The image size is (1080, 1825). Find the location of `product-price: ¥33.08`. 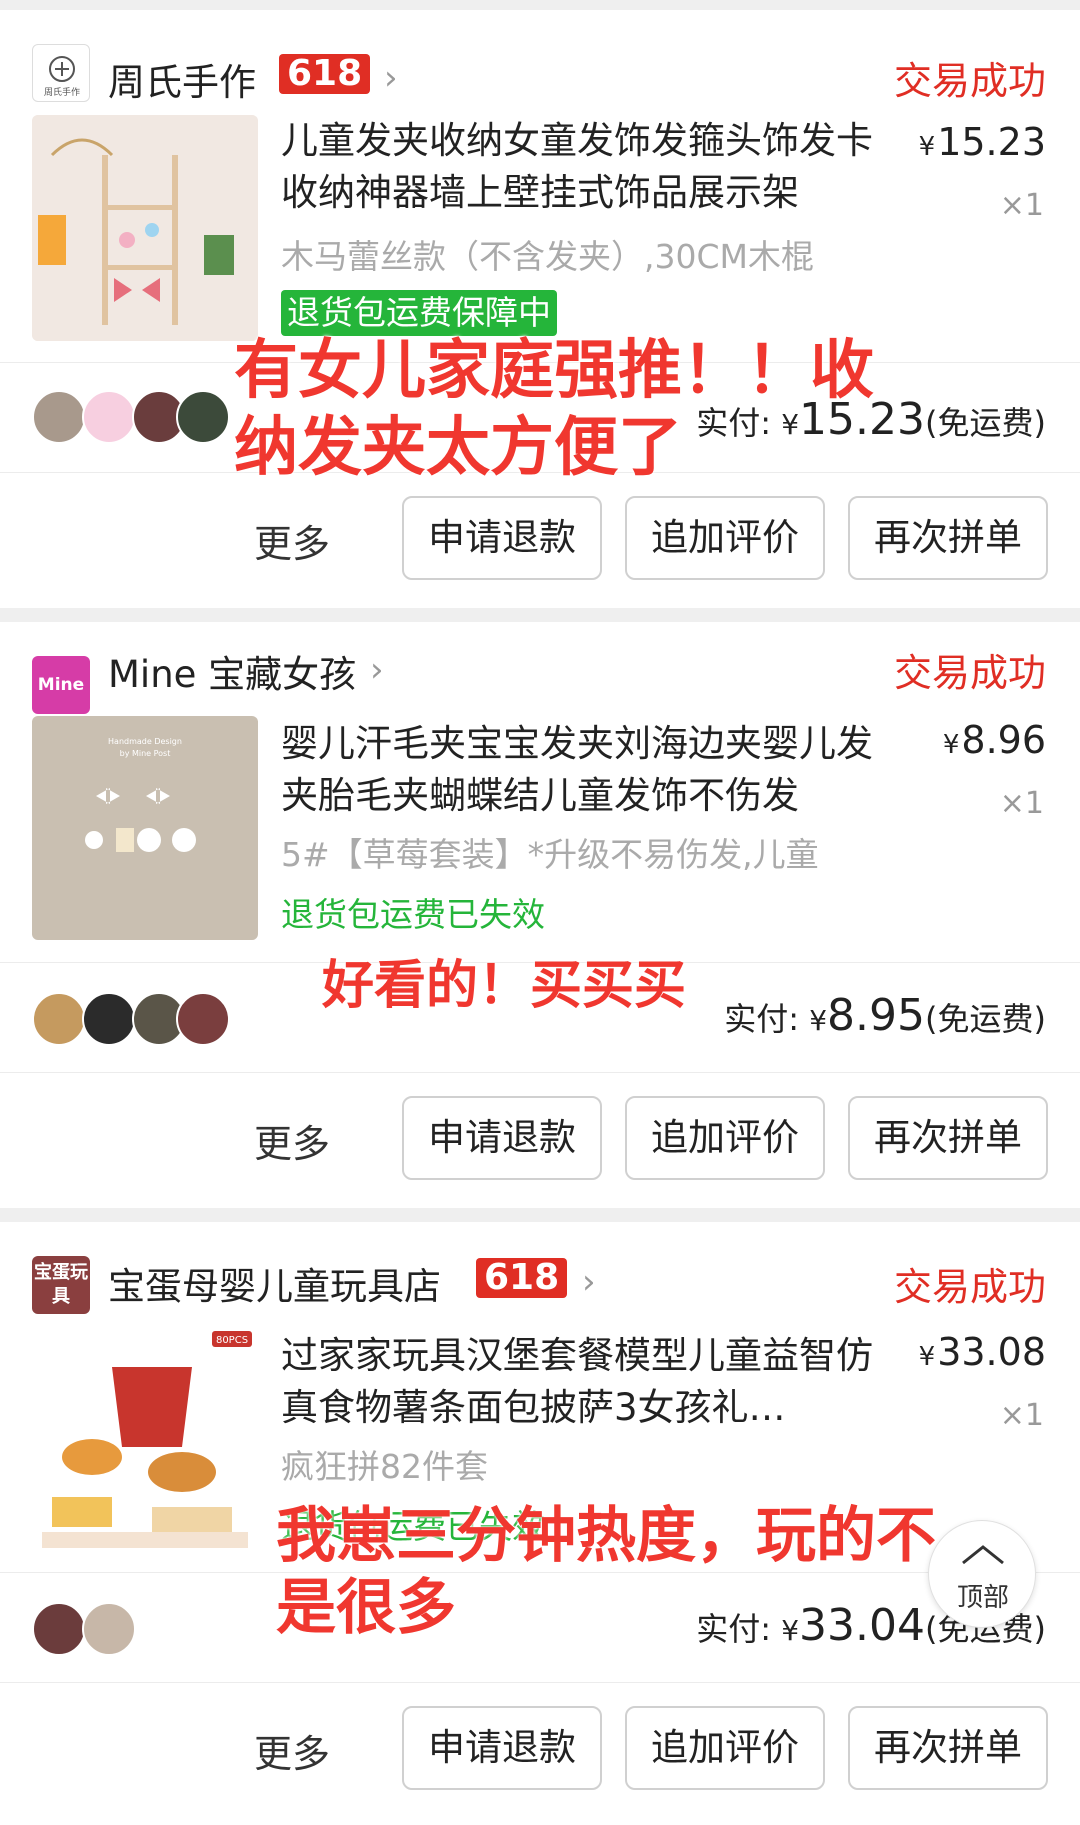

product-price: ¥33.08 is located at coordinates (982, 1352).